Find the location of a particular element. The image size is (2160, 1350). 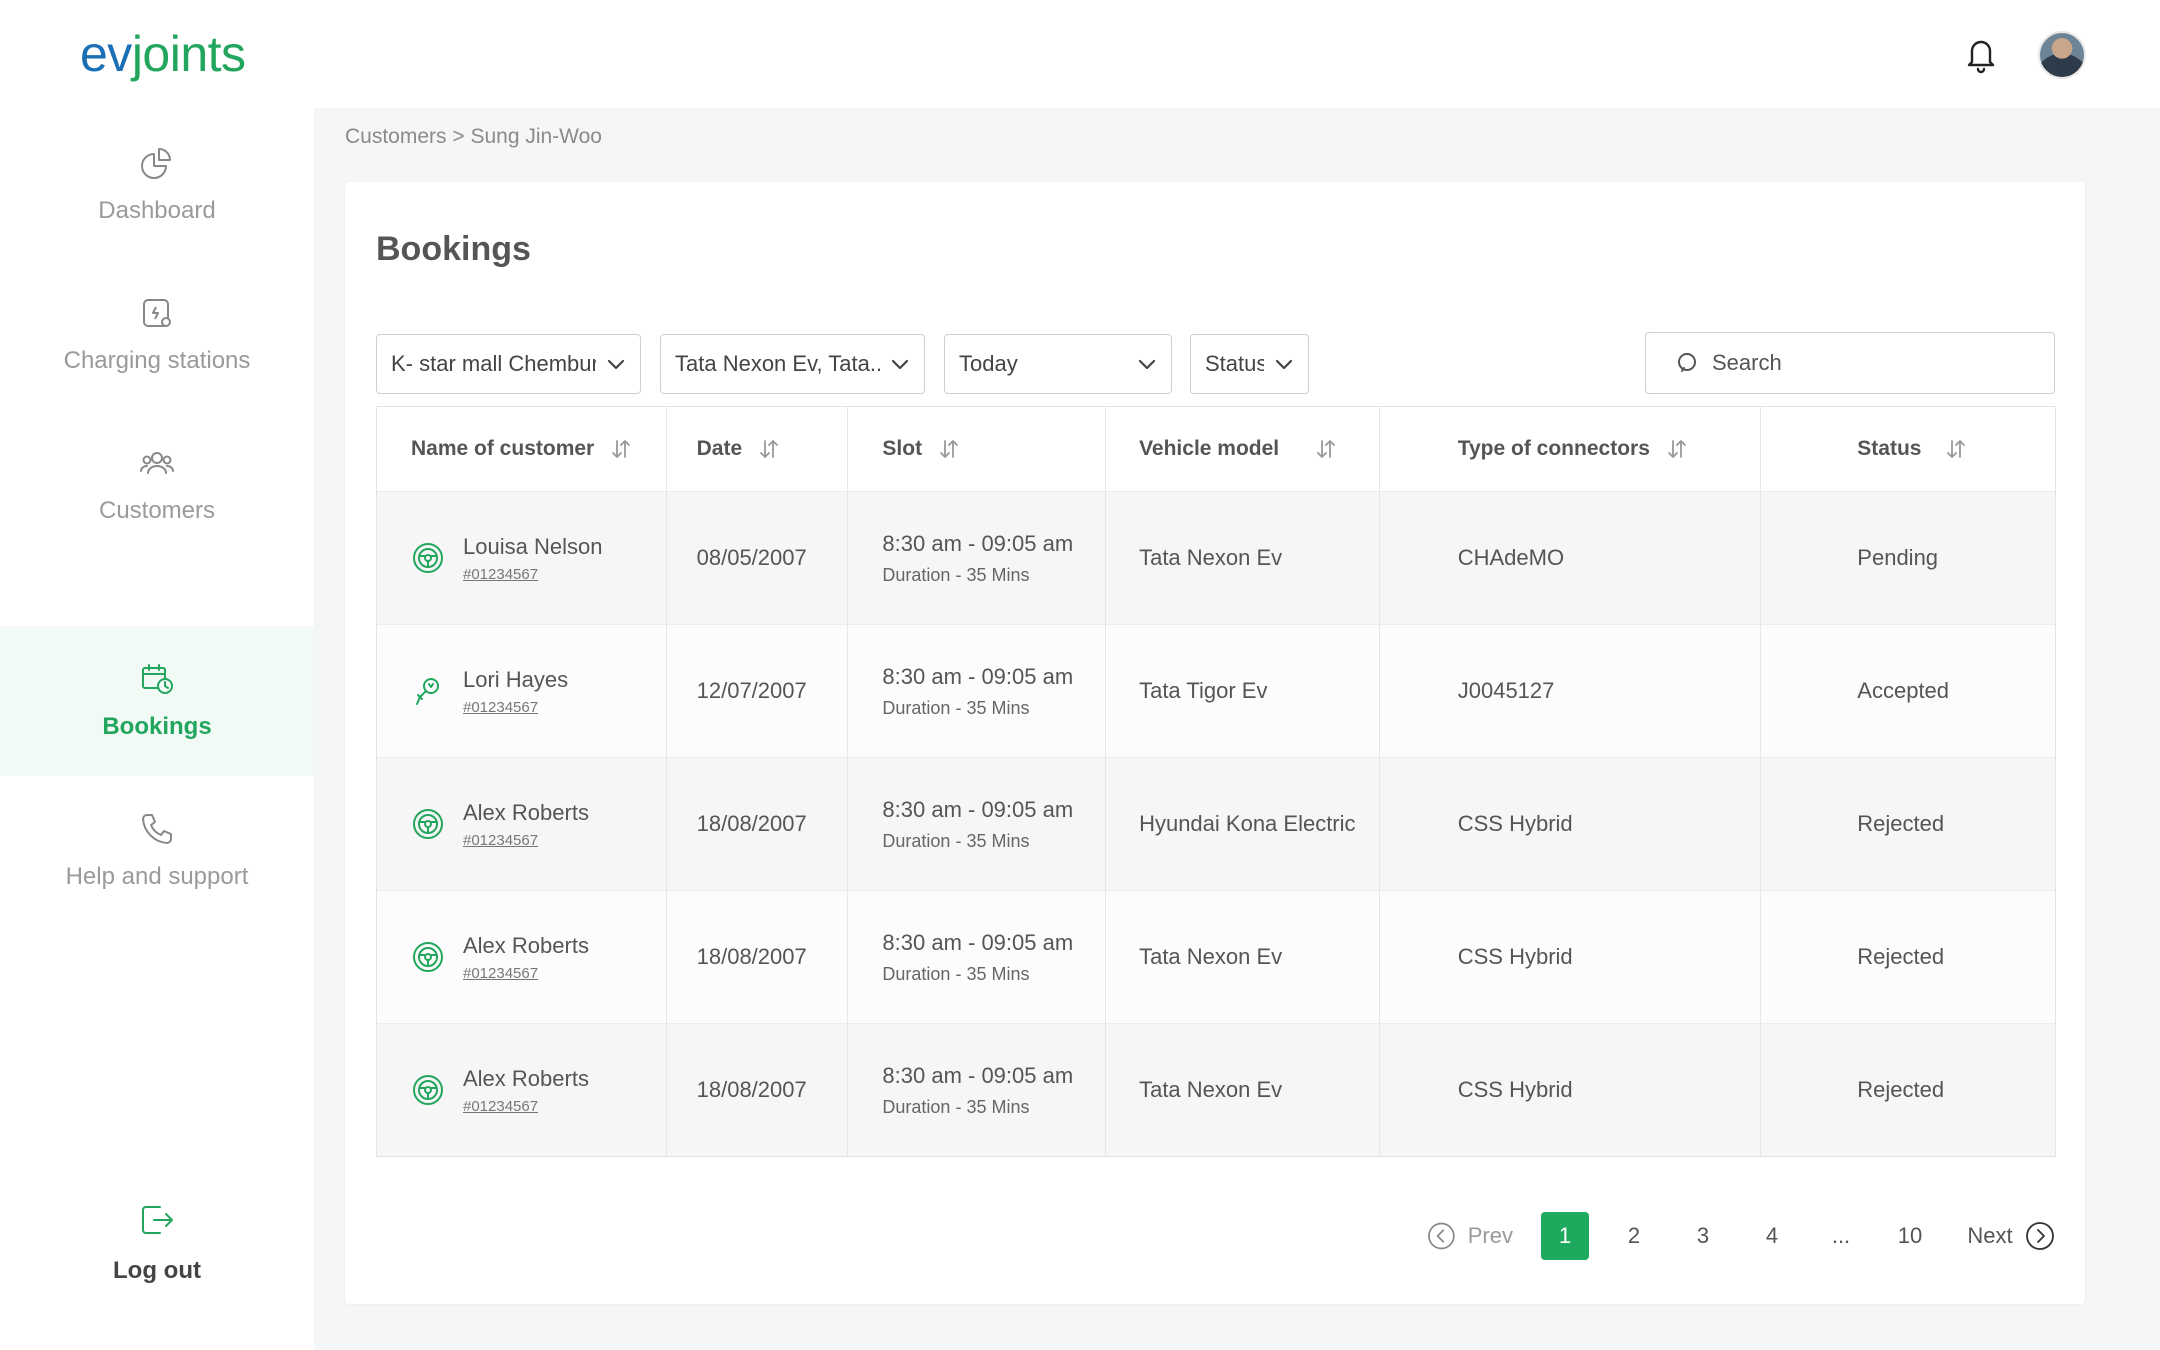

charging-plug-icon is located at coordinates (427, 691).